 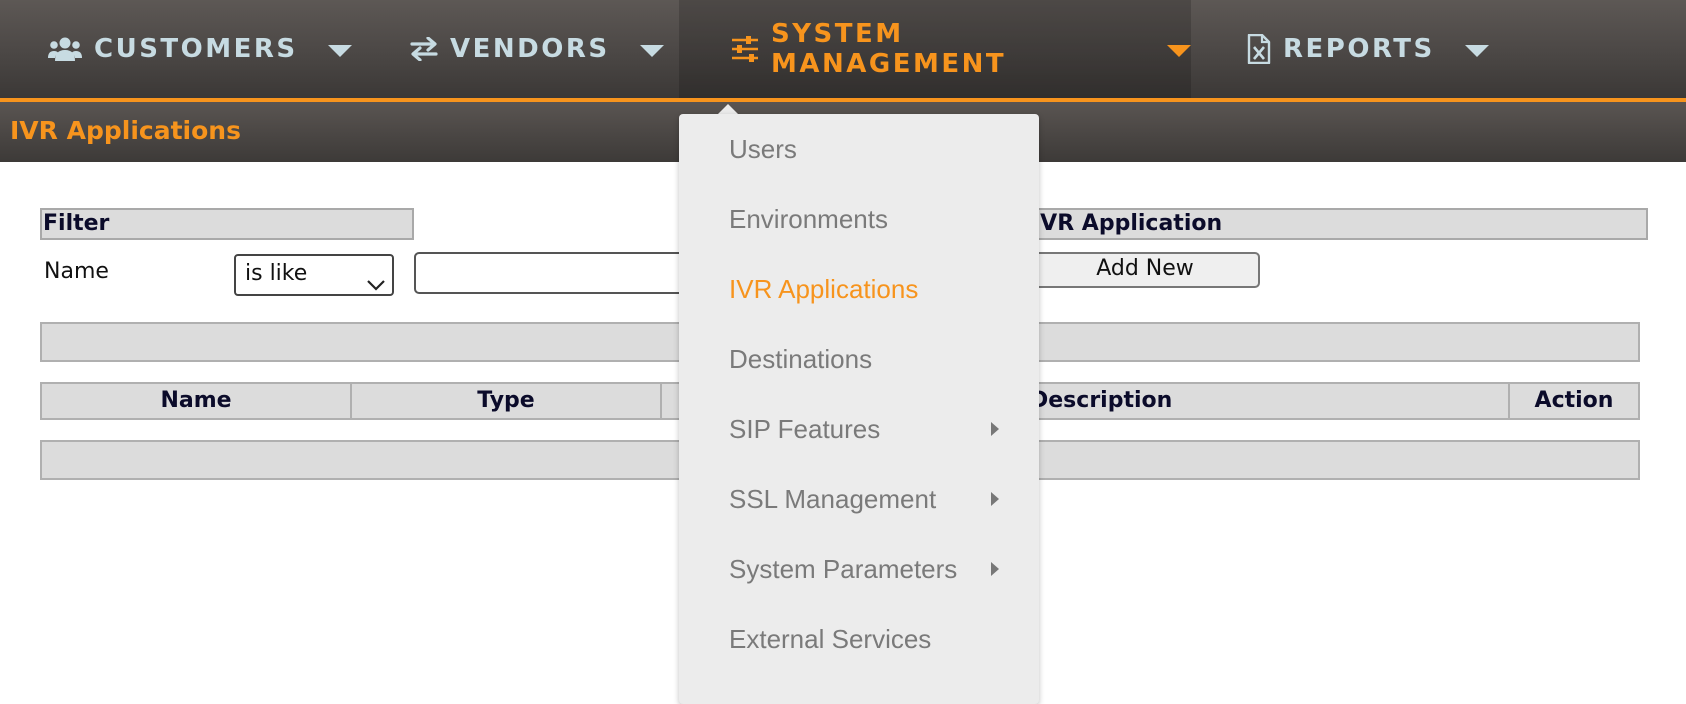 What do you see at coordinates (745, 49) in the screenshot?
I see `sliders-icon` at bounding box center [745, 49].